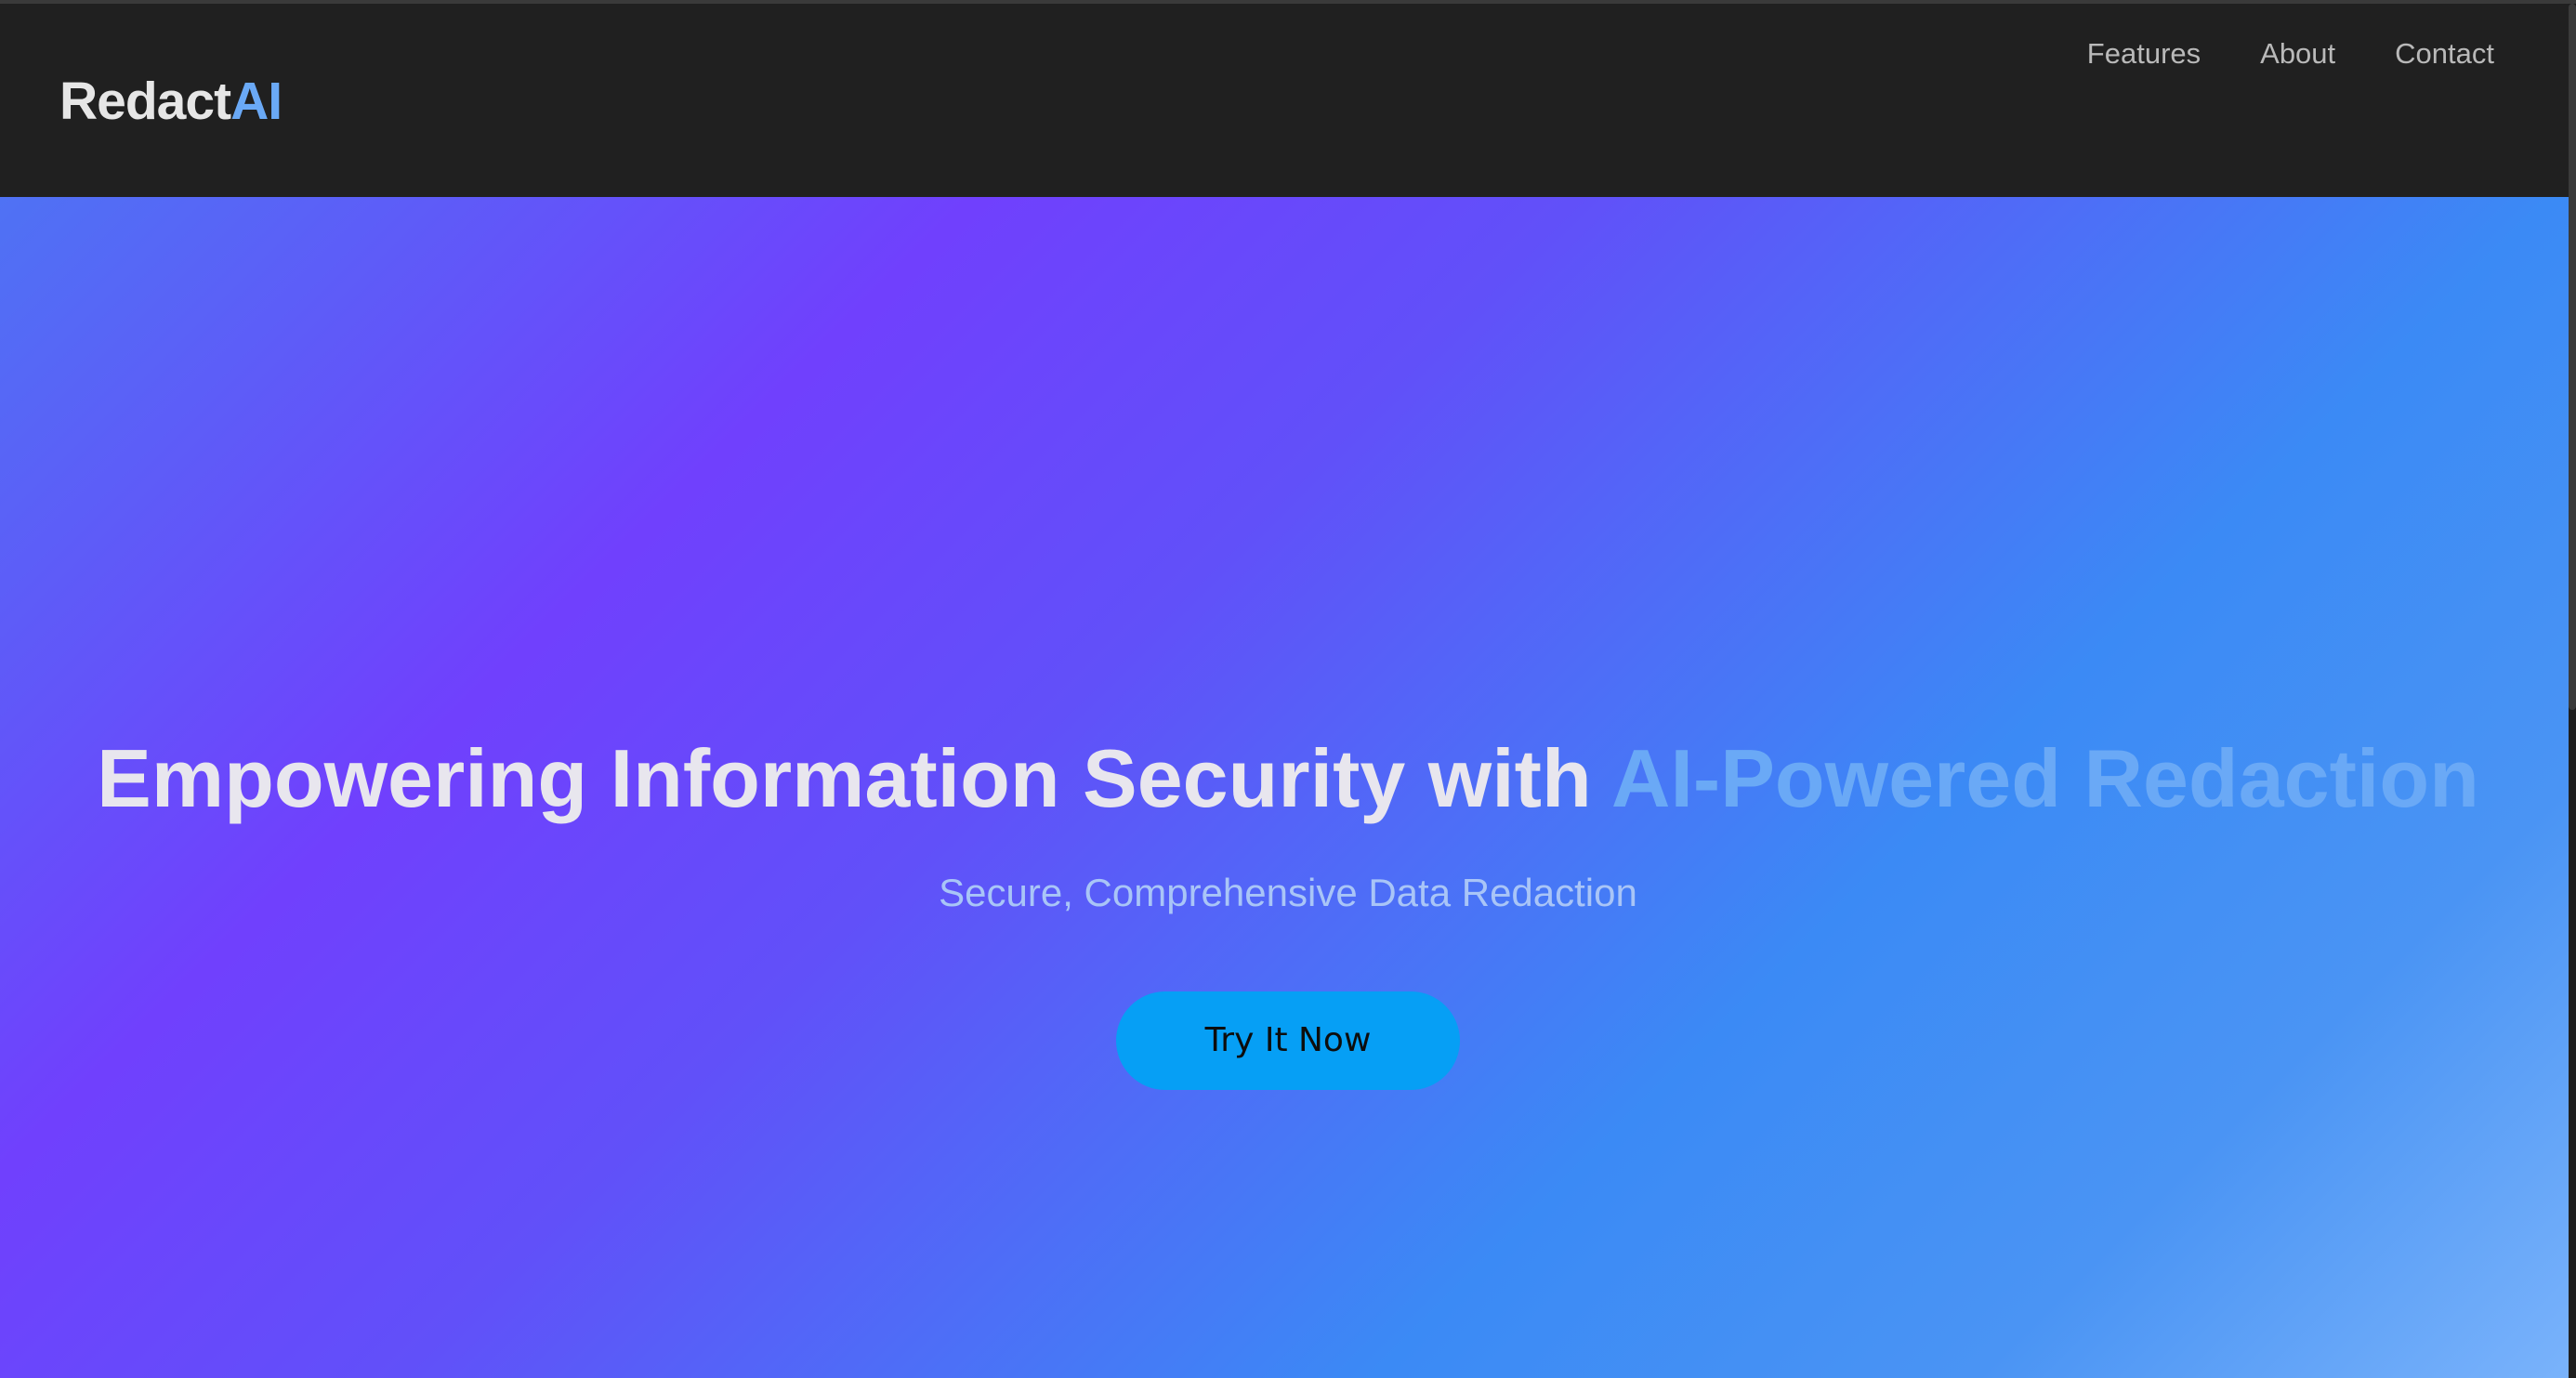  I want to click on headline-accent: AI-Powered Redaction, so click(2044, 778).